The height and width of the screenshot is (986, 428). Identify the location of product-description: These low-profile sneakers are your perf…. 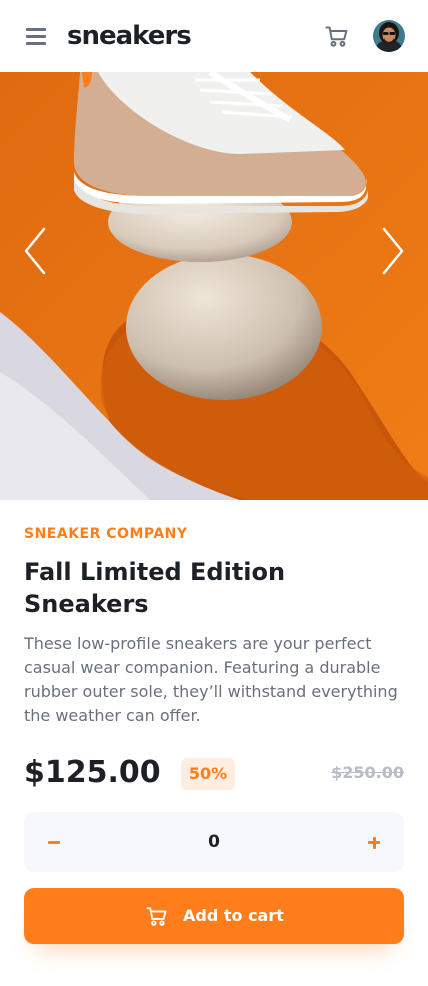
(211, 679).